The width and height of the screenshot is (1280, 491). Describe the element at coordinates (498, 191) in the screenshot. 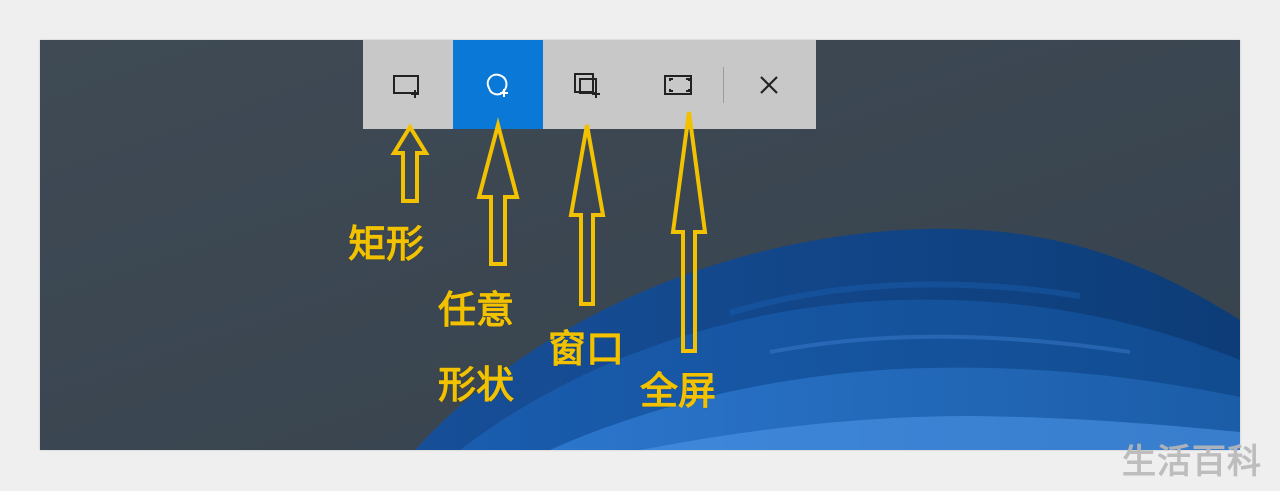

I see `freeform-arrow` at that location.